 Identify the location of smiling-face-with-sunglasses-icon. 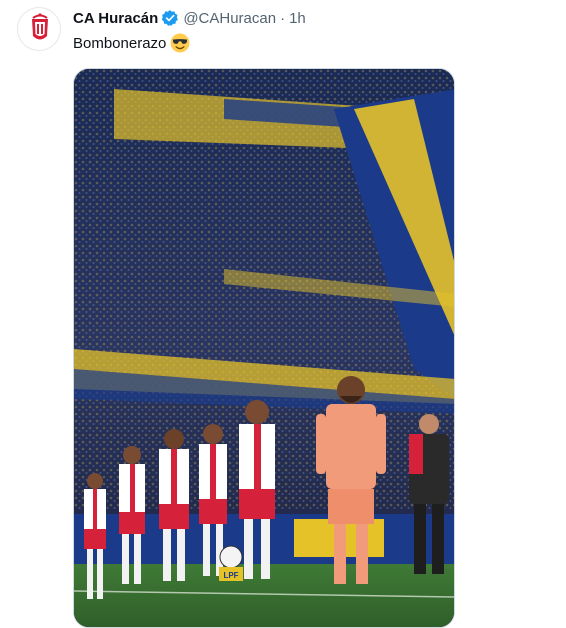
(180, 43).